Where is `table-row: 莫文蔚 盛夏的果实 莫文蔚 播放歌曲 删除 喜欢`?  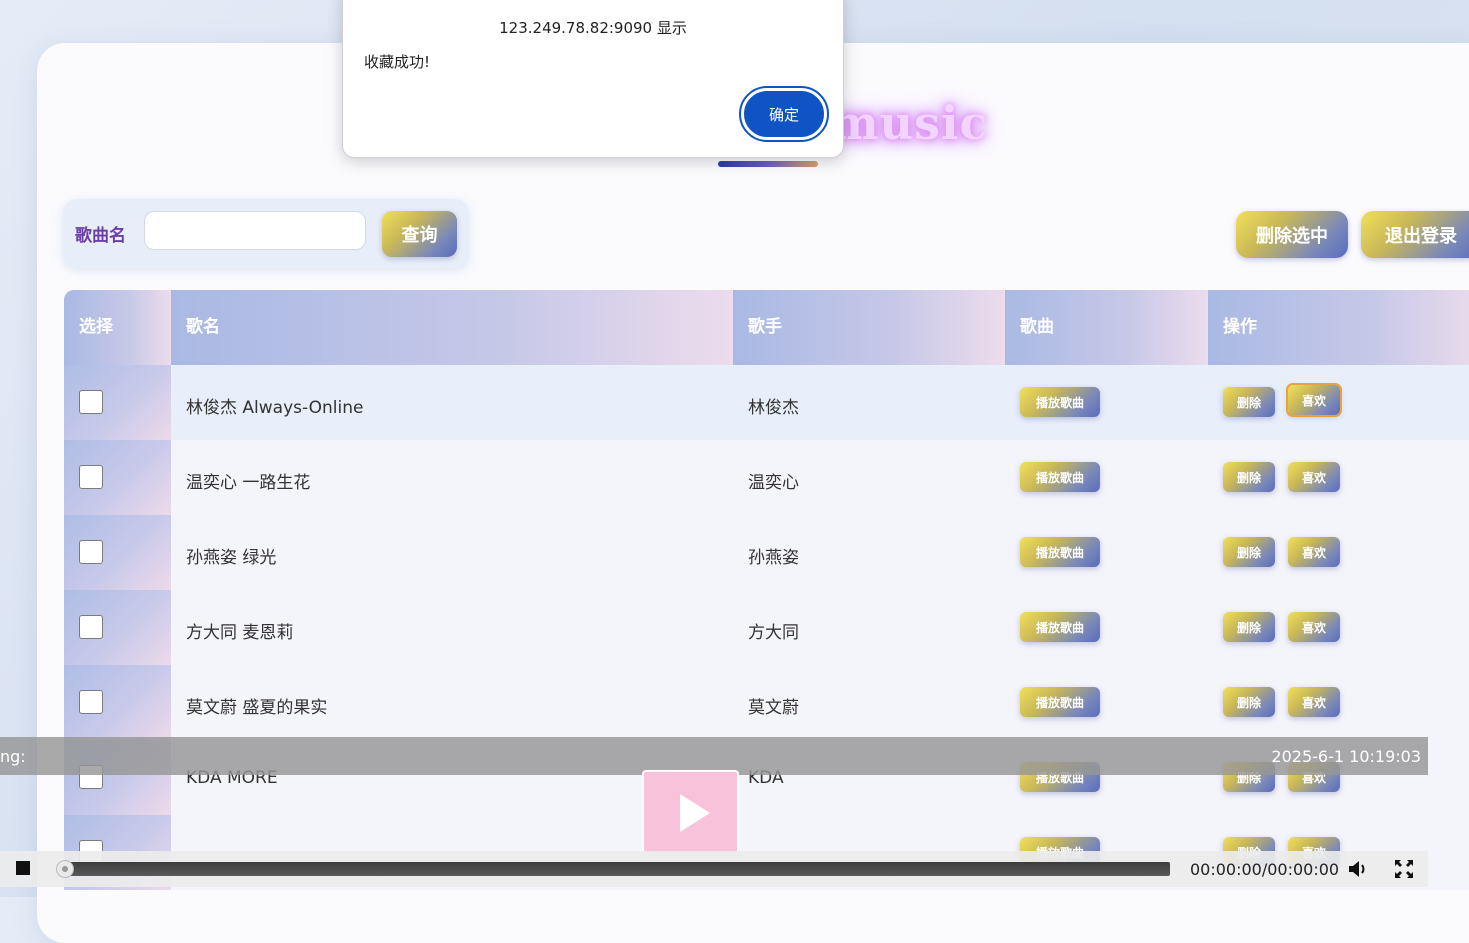 table-row: 莫文蔚 盛夏的果实 莫文蔚 播放歌曲 删除 喜欢 is located at coordinates (766, 702).